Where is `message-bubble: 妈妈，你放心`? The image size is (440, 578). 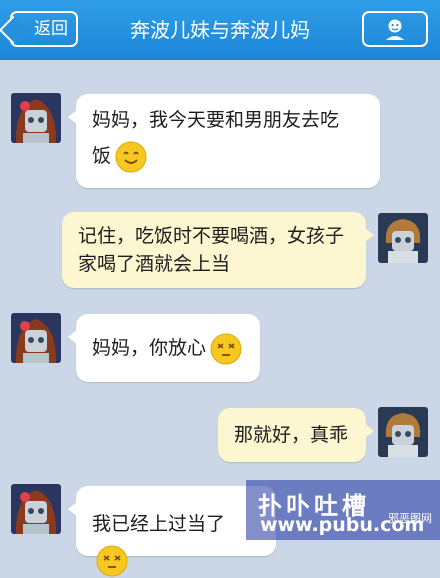
message-bubble: 妈妈，你放心 is located at coordinates (164, 348).